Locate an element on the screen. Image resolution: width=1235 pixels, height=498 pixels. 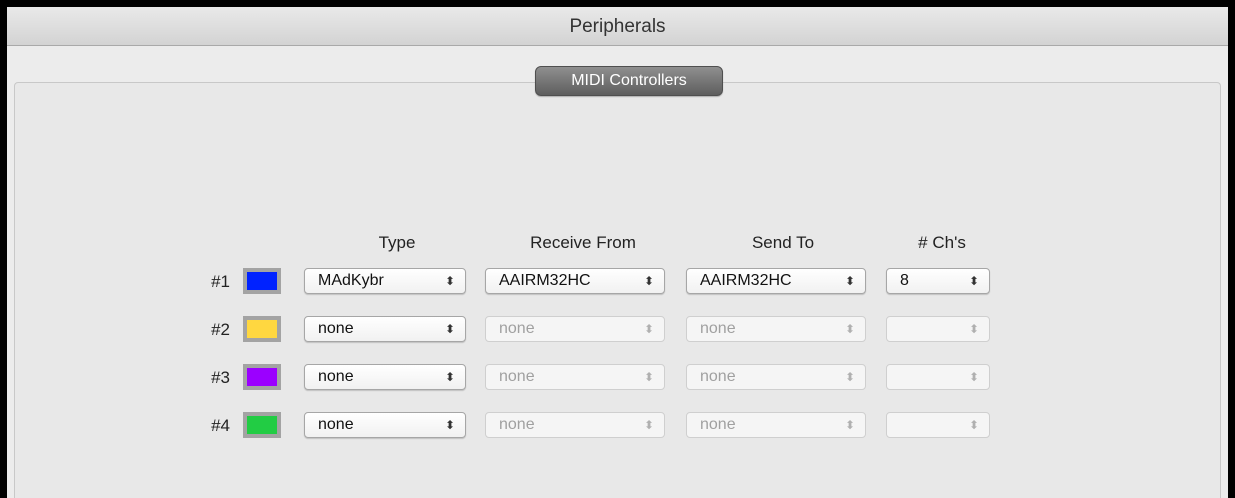
send-to-value: AAIRM32HC is located at coordinates (746, 280).